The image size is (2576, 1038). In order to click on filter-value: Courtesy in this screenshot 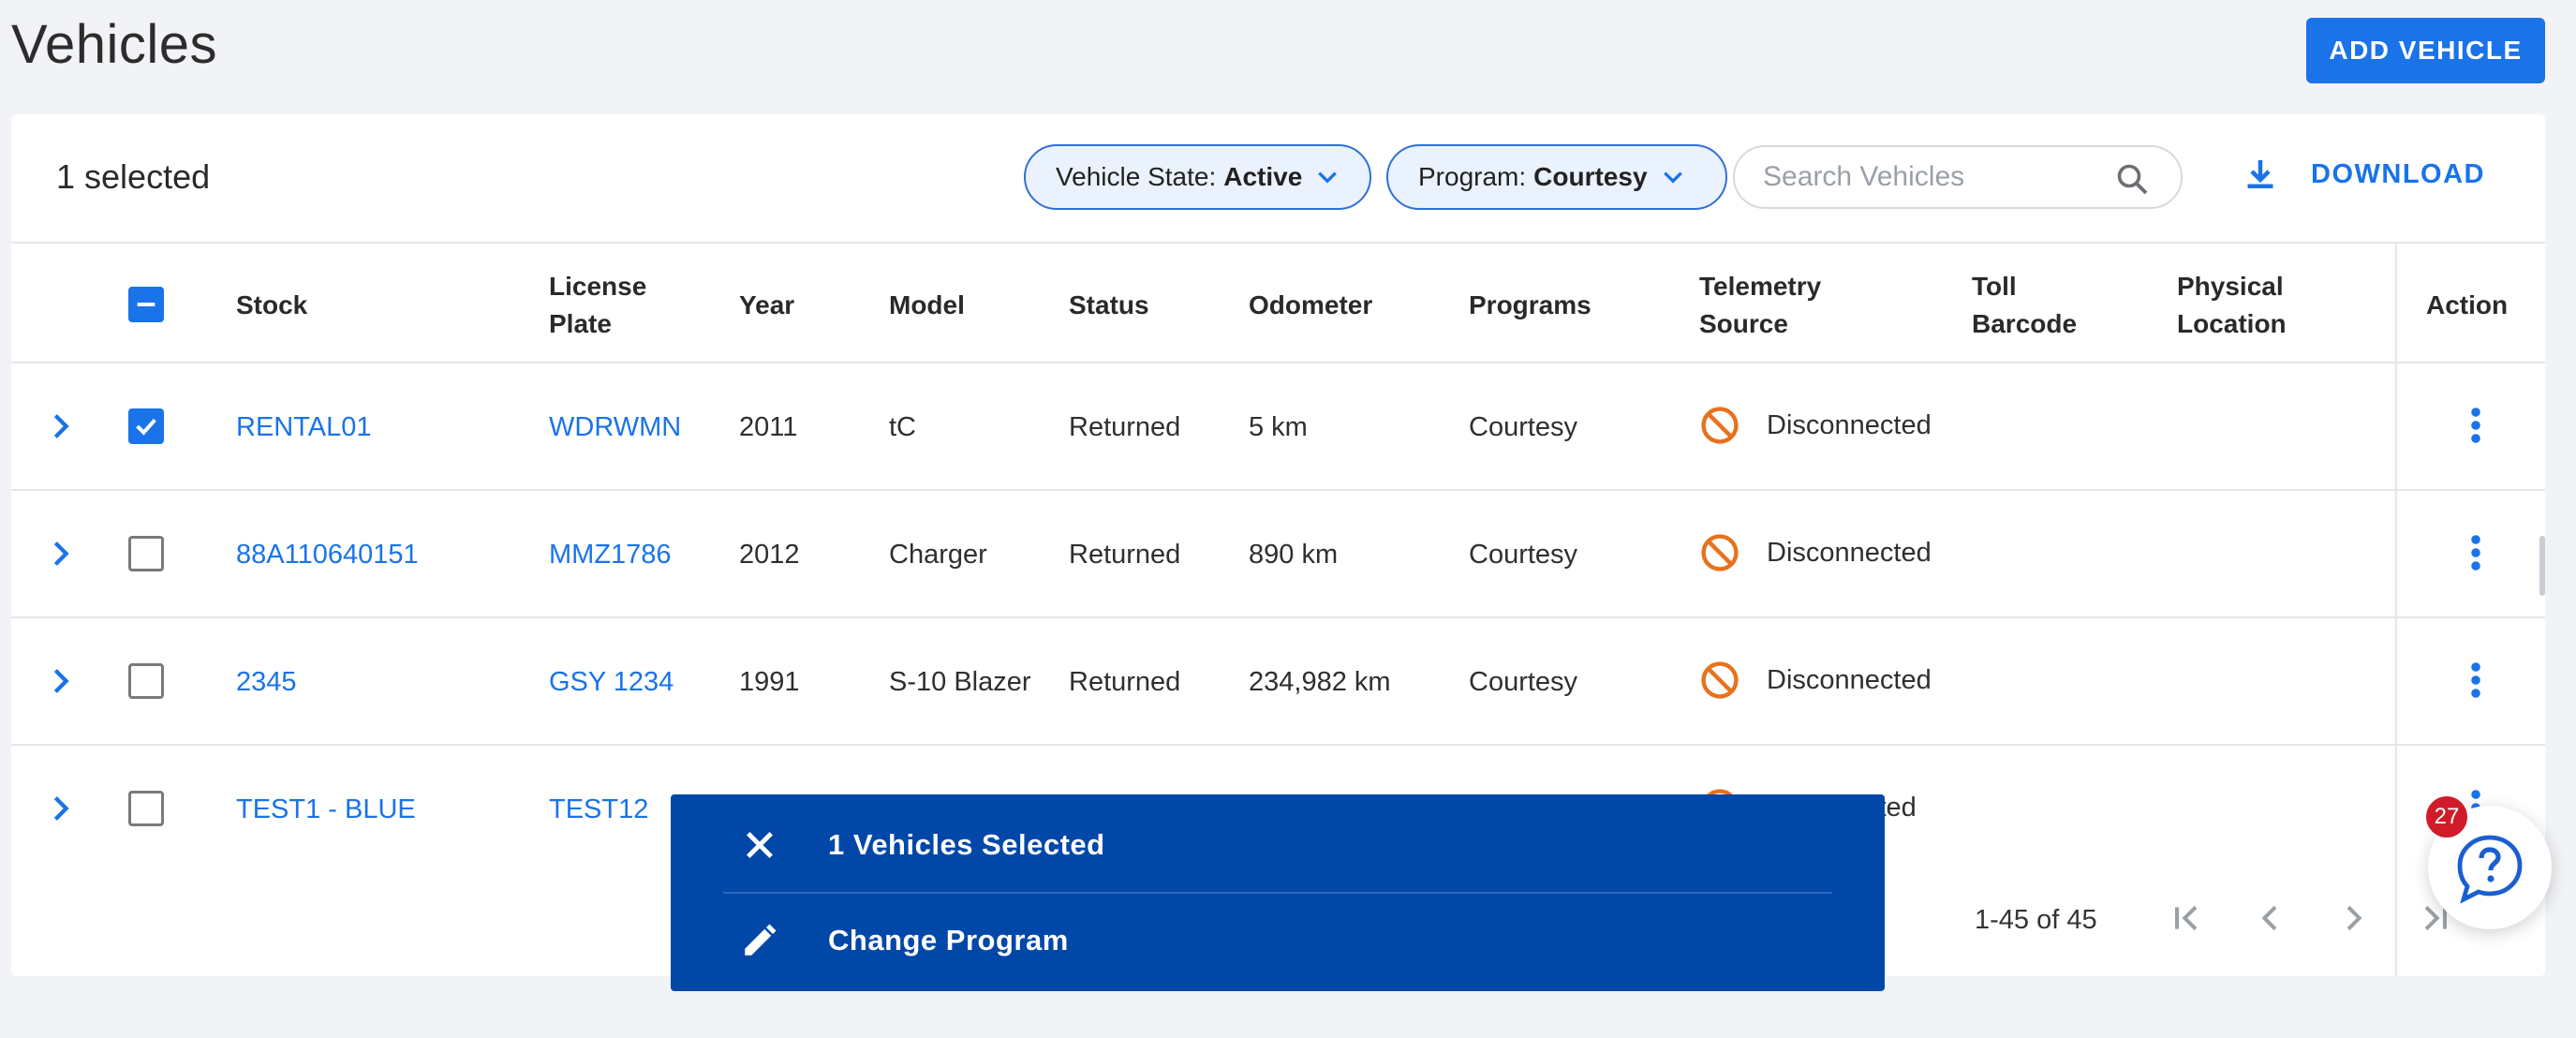, I will do `click(1590, 176)`.